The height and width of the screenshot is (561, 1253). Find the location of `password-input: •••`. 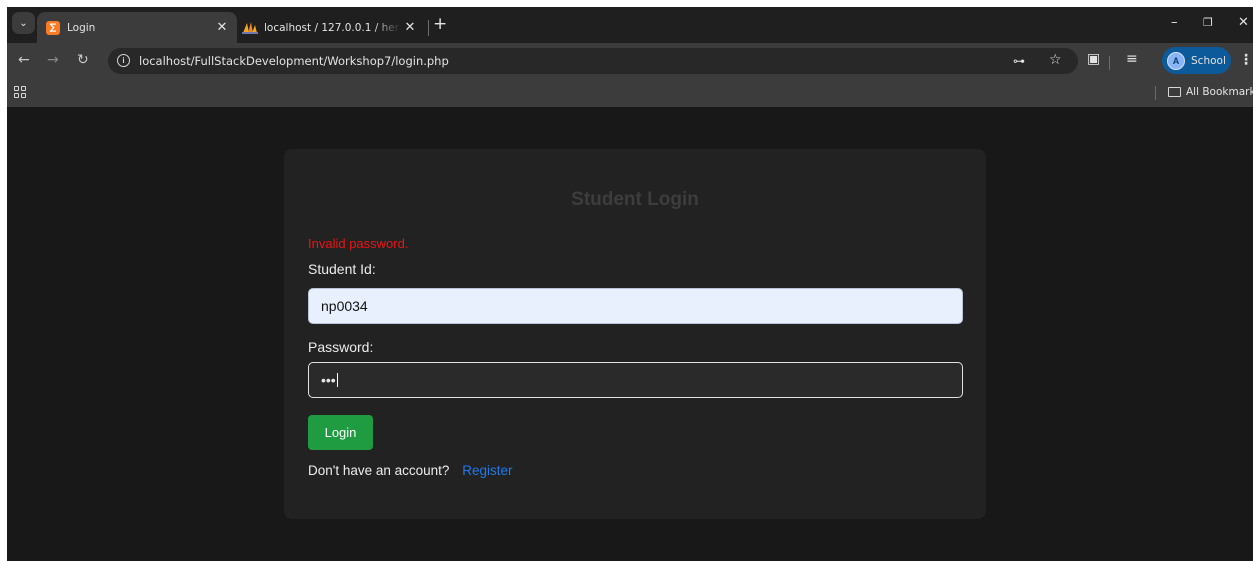

password-input: ••• is located at coordinates (635, 380).